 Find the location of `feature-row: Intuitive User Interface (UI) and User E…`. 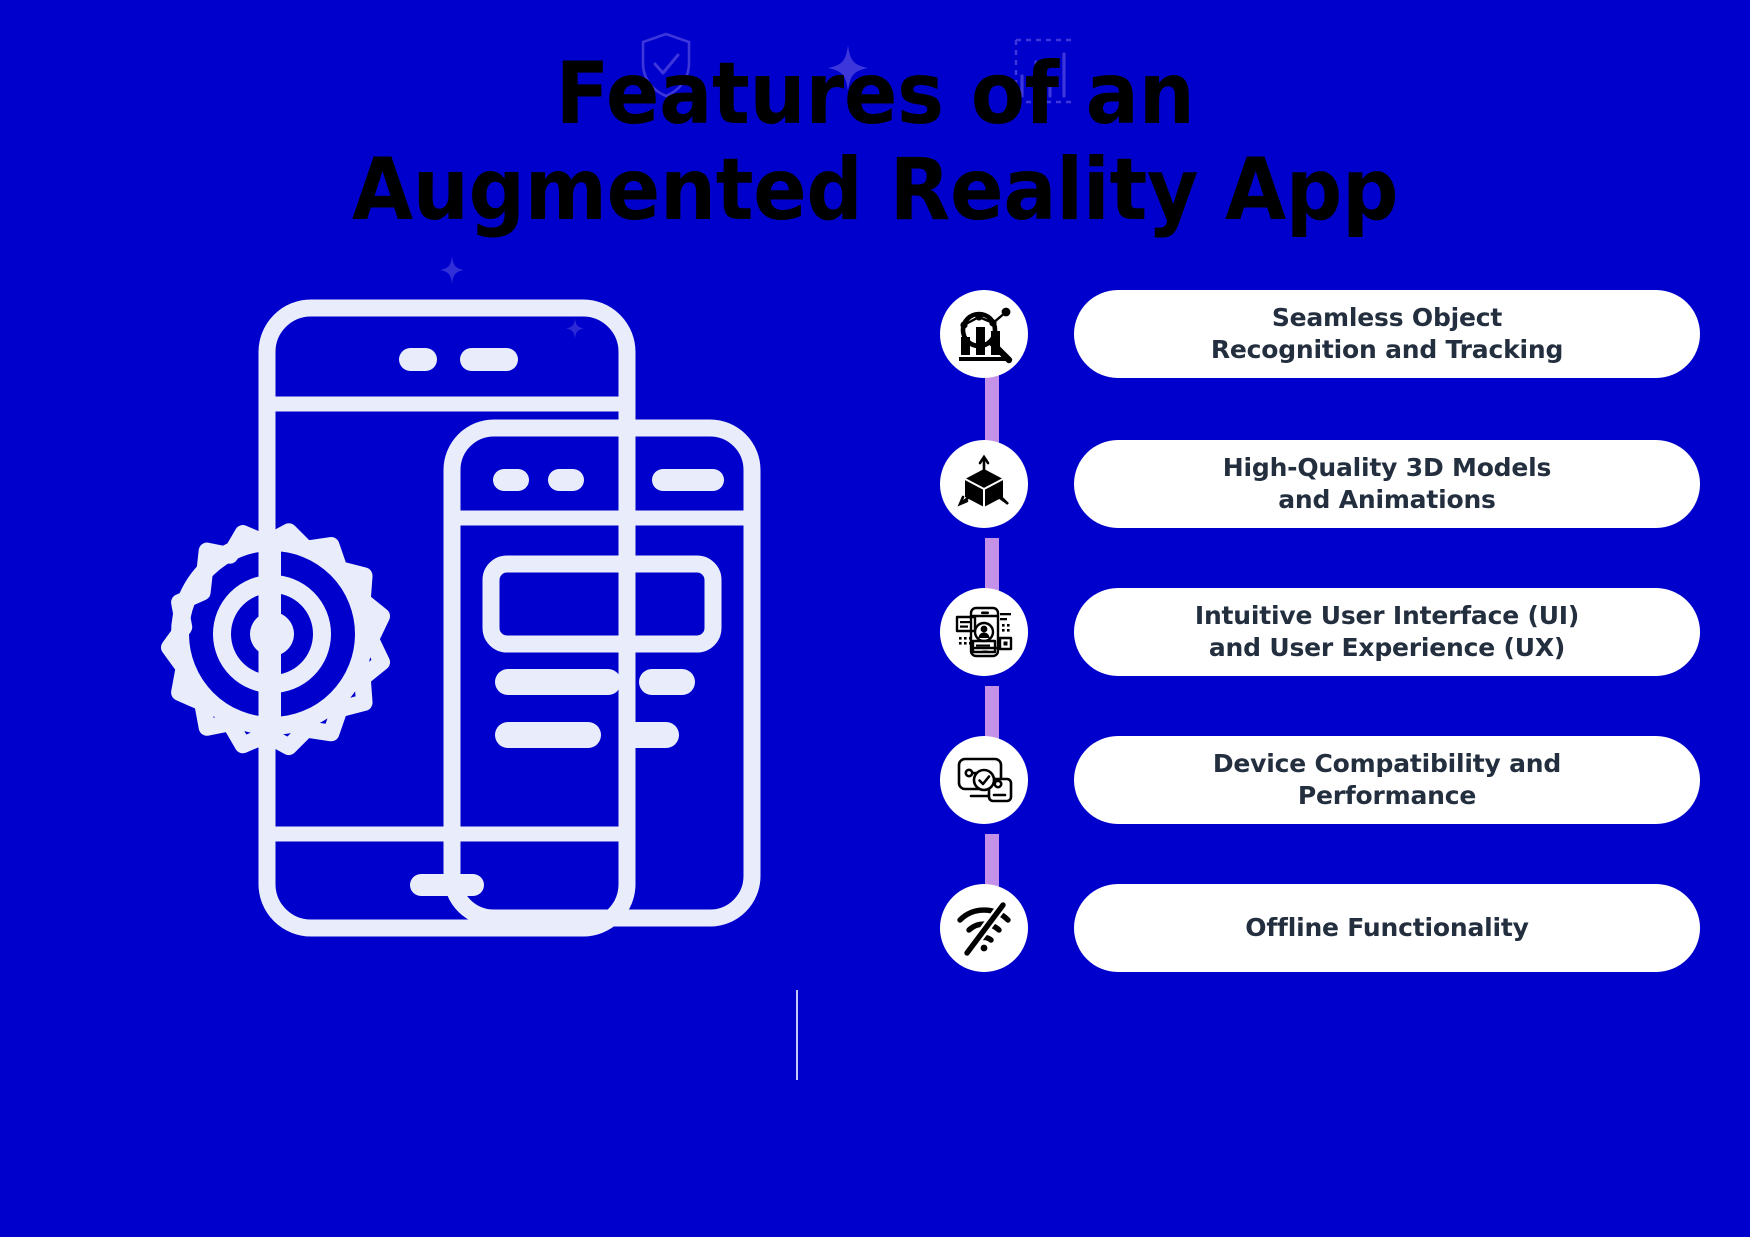

feature-row: Intuitive User Interface (UI) and User E… is located at coordinates (1320, 632).